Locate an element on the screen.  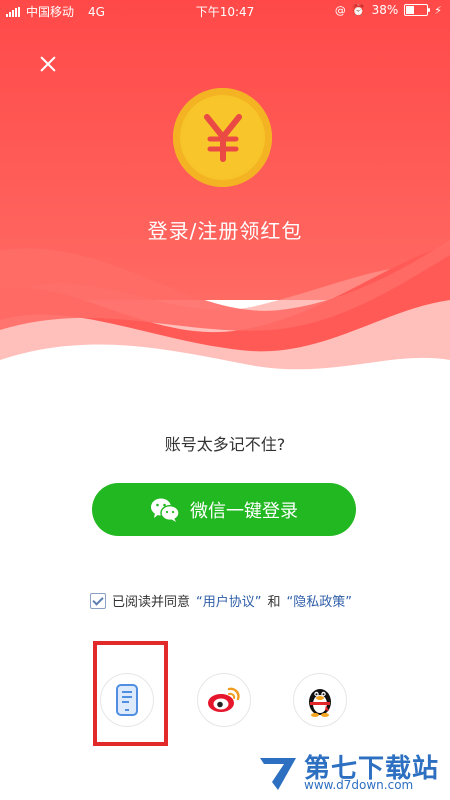
battery-icon is located at coordinates (417, 10).